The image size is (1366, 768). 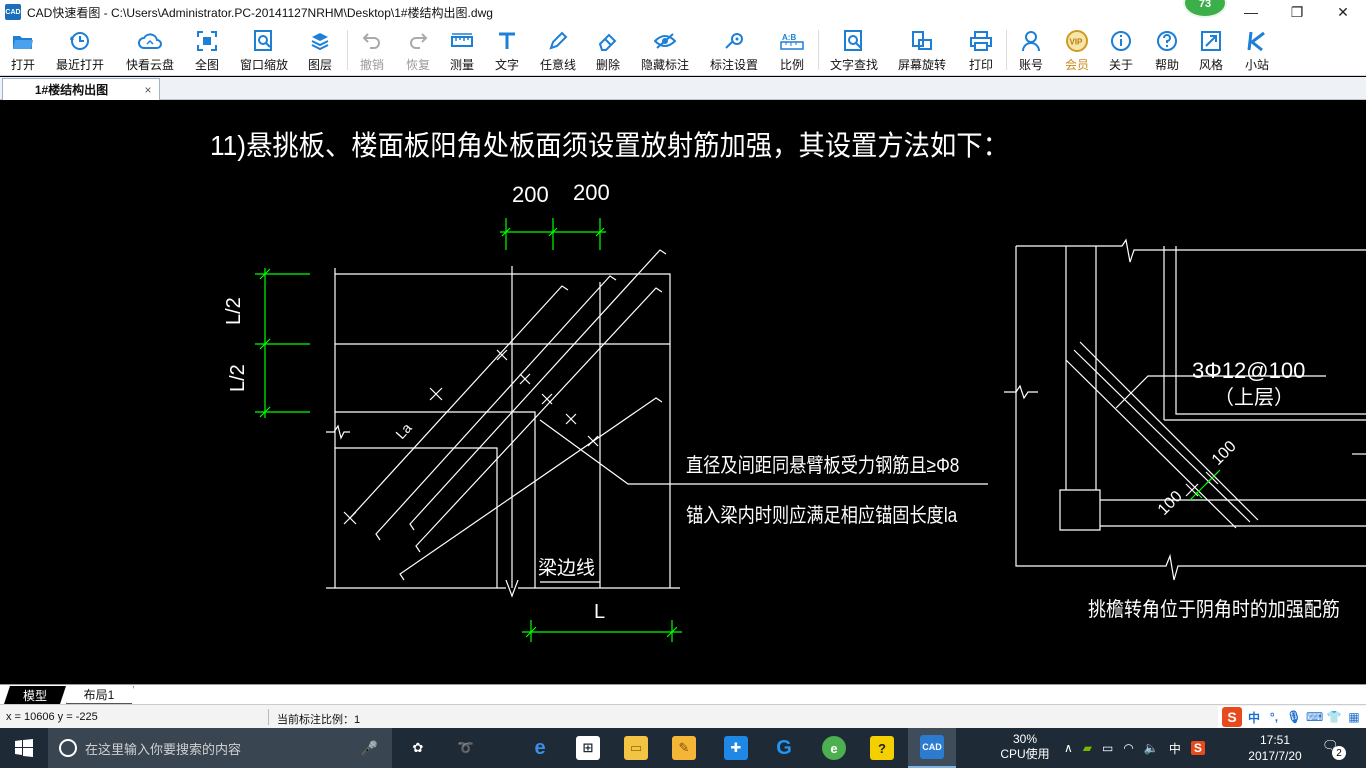 I want to click on hide-annotation-label: 隐藏标注, so click(x=664, y=65).